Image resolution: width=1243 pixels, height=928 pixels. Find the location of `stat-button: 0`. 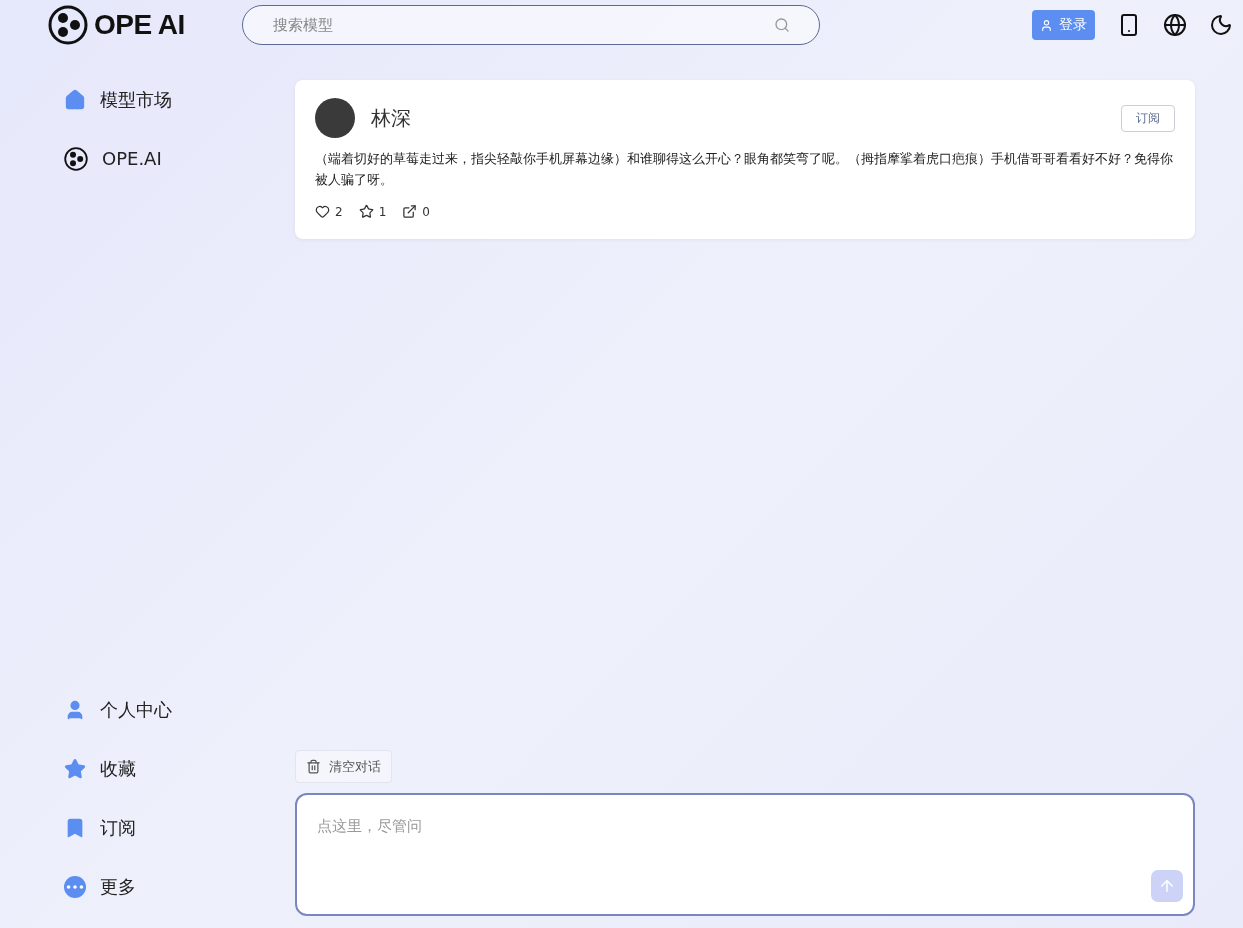

stat-button: 0 is located at coordinates (416, 211).